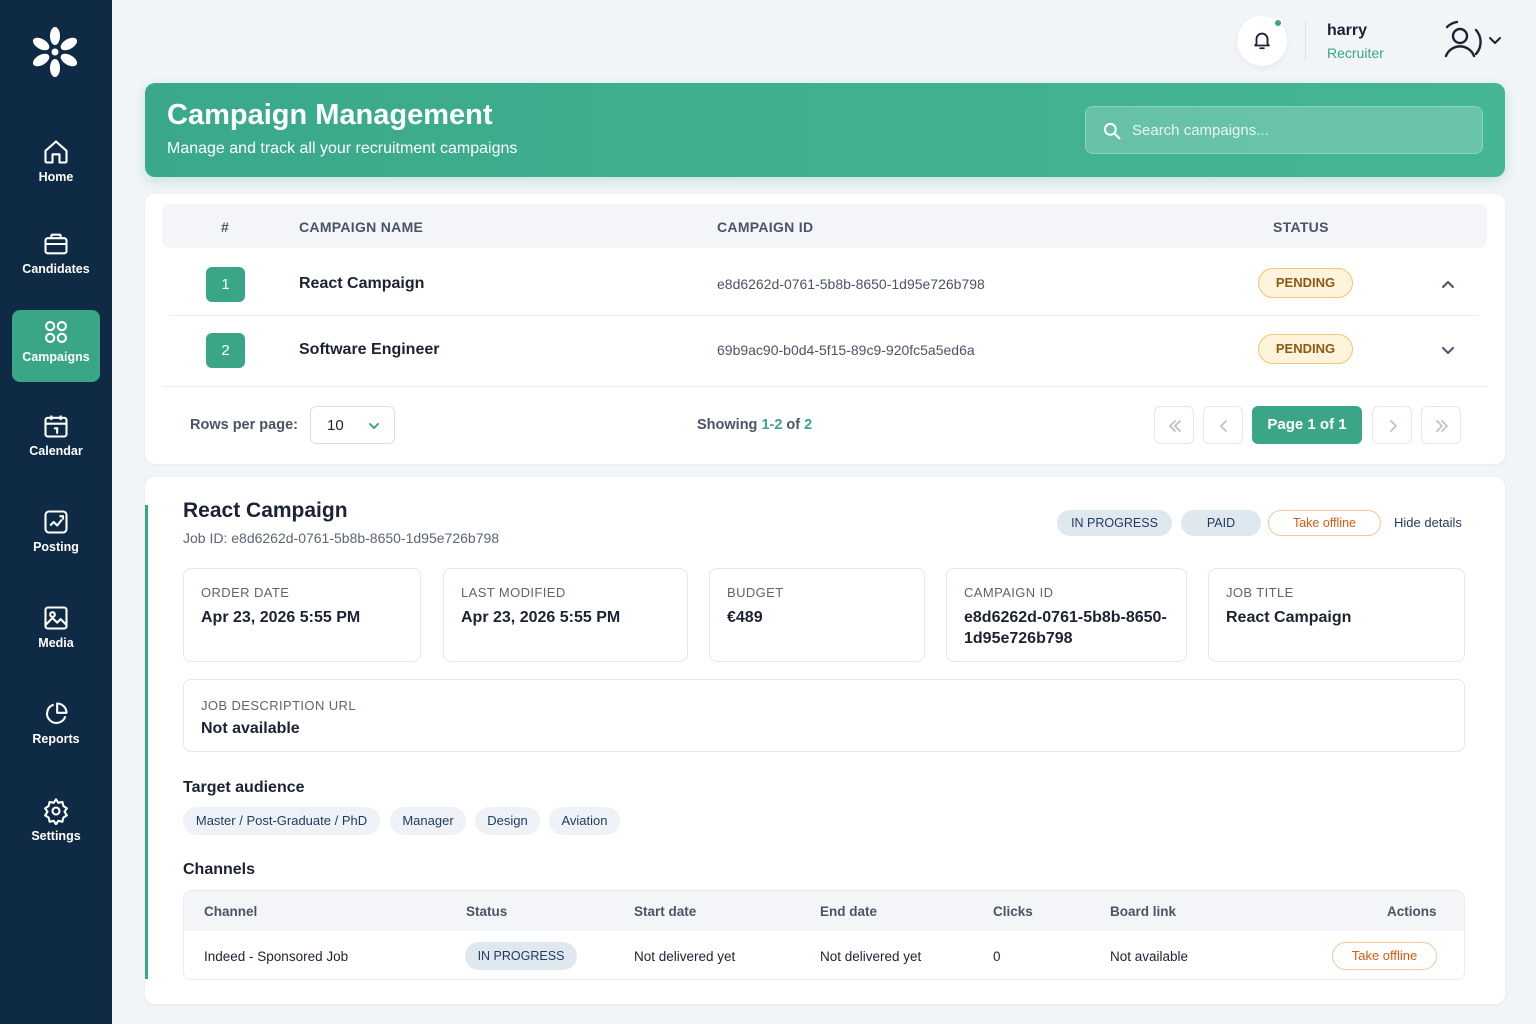 This screenshot has height=1024, width=1536. I want to click on row-number-badge: 1, so click(225, 284).